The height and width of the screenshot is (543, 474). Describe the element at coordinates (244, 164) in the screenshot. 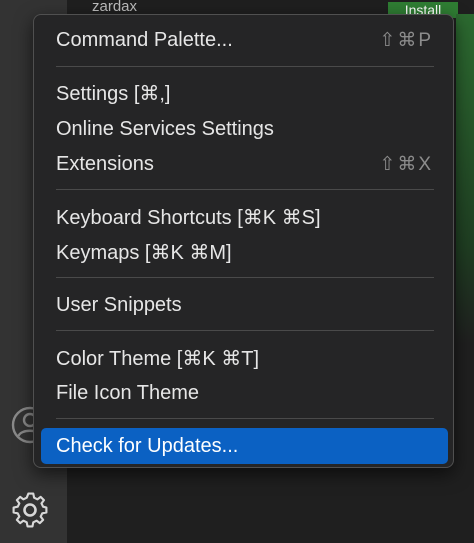

I see `menu-item-extensions: Extensions ⇧⌘X` at that location.